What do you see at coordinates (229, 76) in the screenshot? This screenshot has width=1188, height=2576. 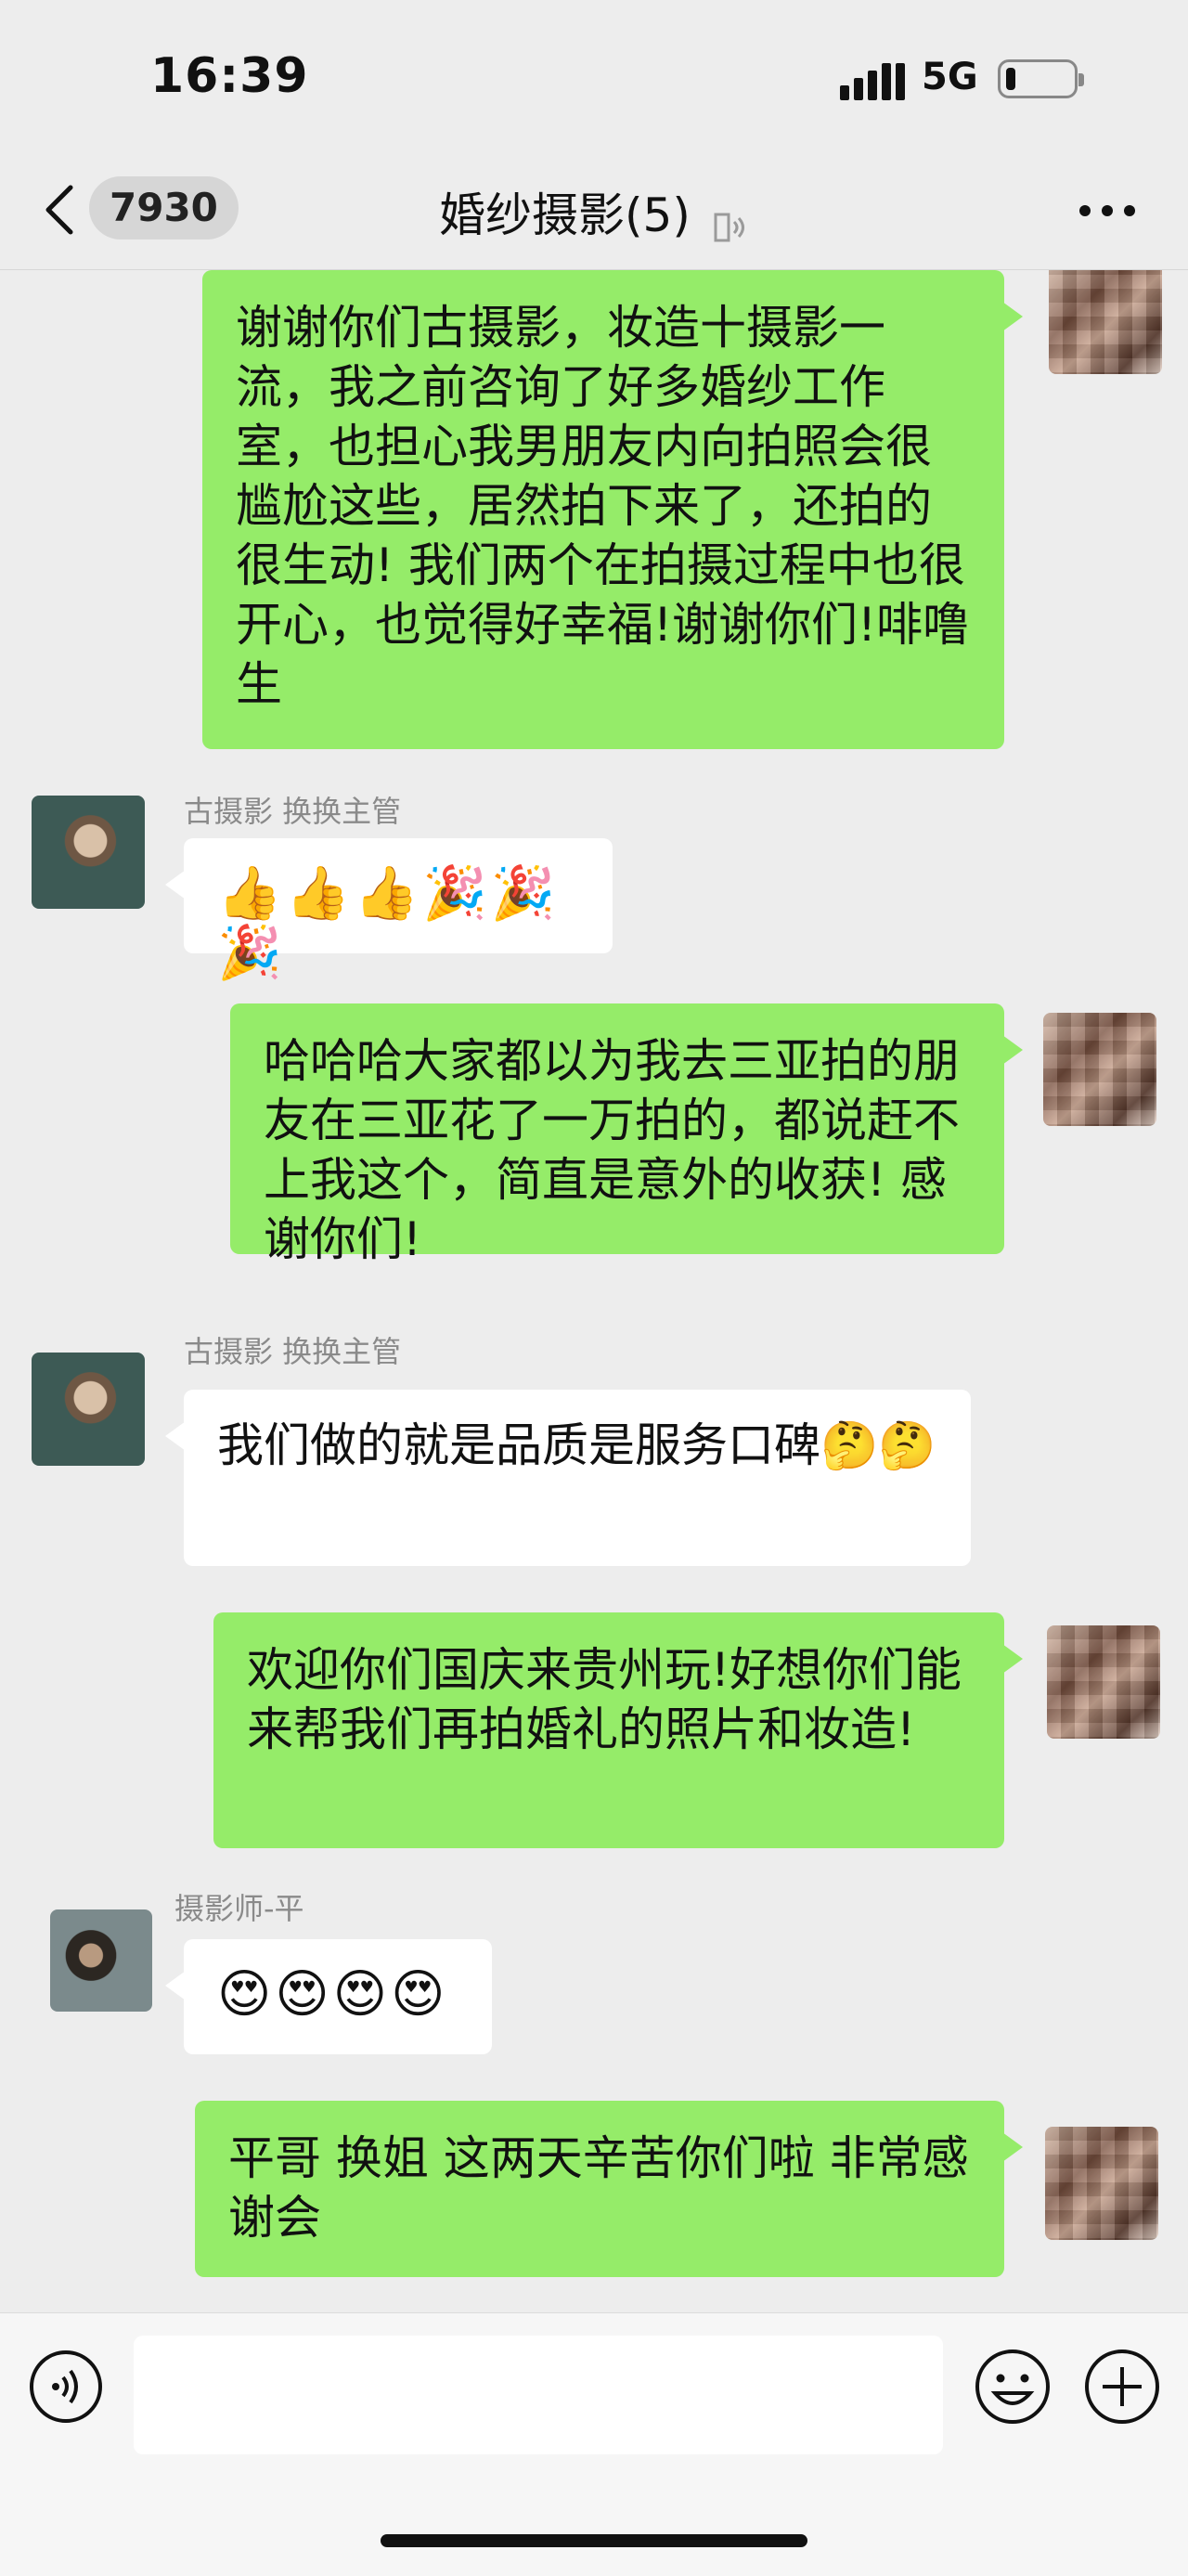 I see `status-time: 16:39` at bounding box center [229, 76].